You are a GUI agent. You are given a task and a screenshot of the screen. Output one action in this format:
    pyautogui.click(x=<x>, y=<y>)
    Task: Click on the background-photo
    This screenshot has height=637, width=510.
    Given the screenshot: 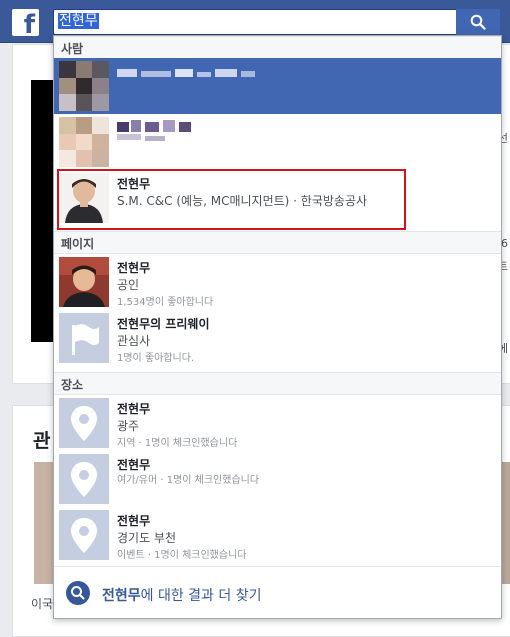 What is the action you would take?
    pyautogui.click(x=44, y=523)
    